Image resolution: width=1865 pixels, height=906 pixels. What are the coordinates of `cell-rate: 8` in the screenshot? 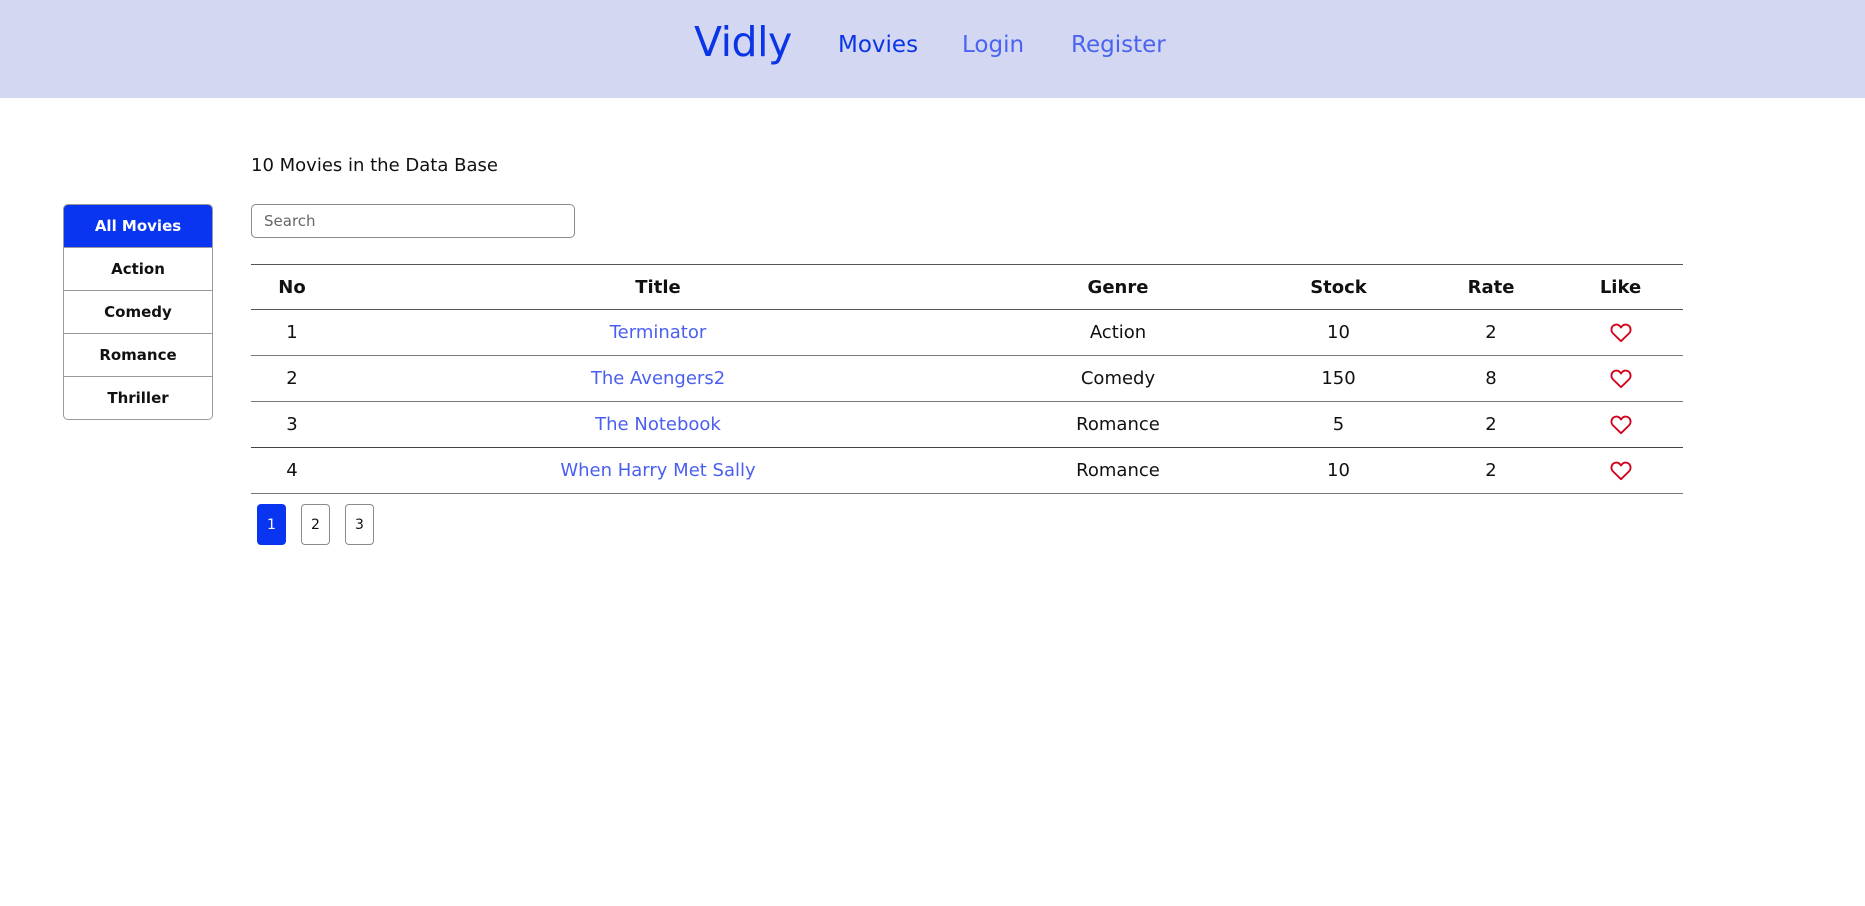 It's located at (1491, 378).